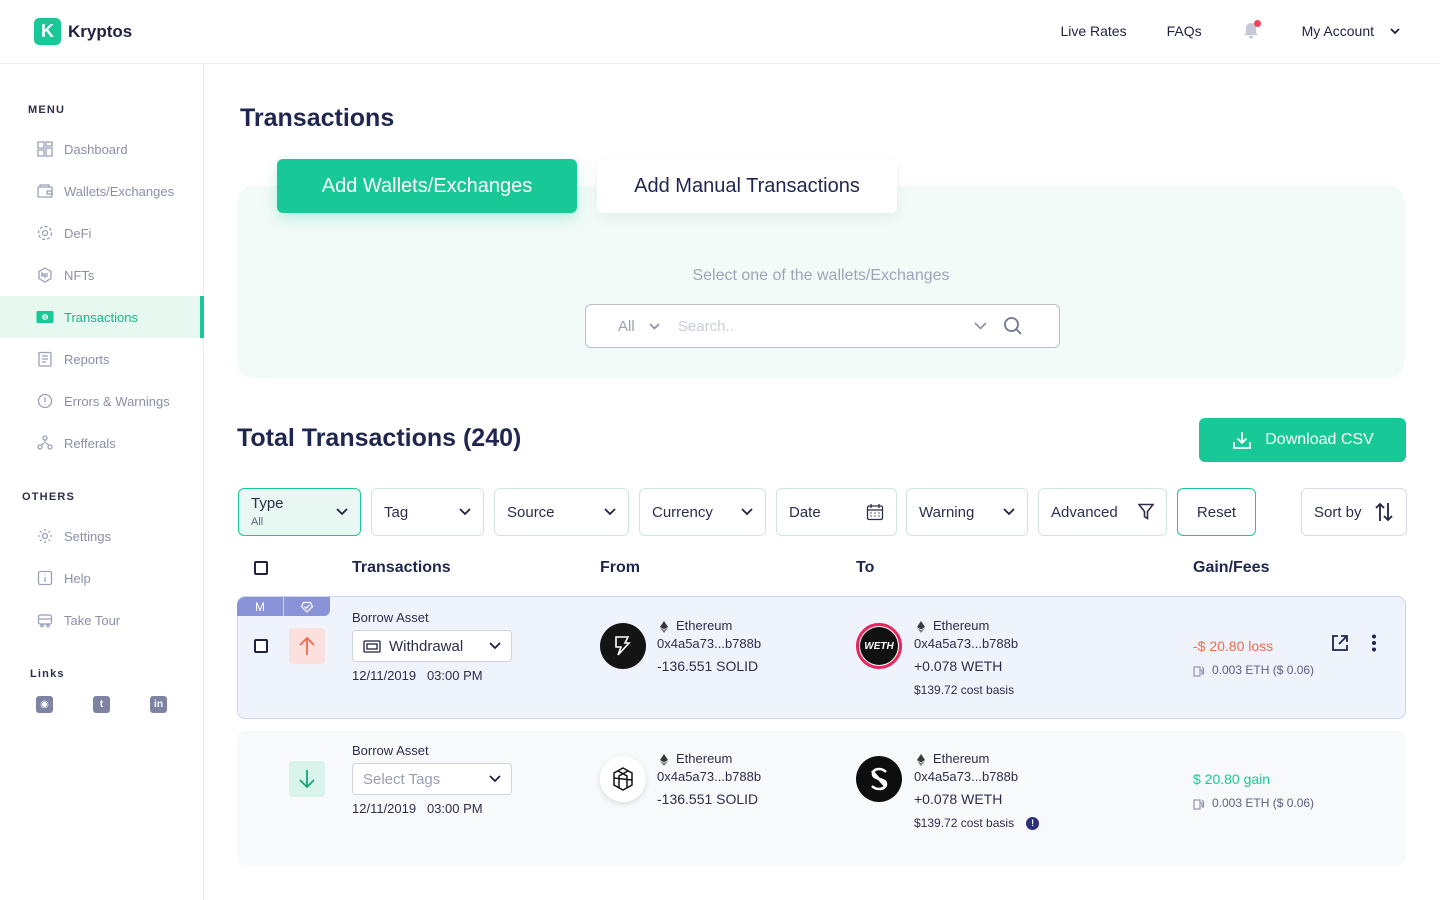  Describe the element at coordinates (958, 799) in the screenshot. I see `to-amount: +0.078 WETH` at that location.